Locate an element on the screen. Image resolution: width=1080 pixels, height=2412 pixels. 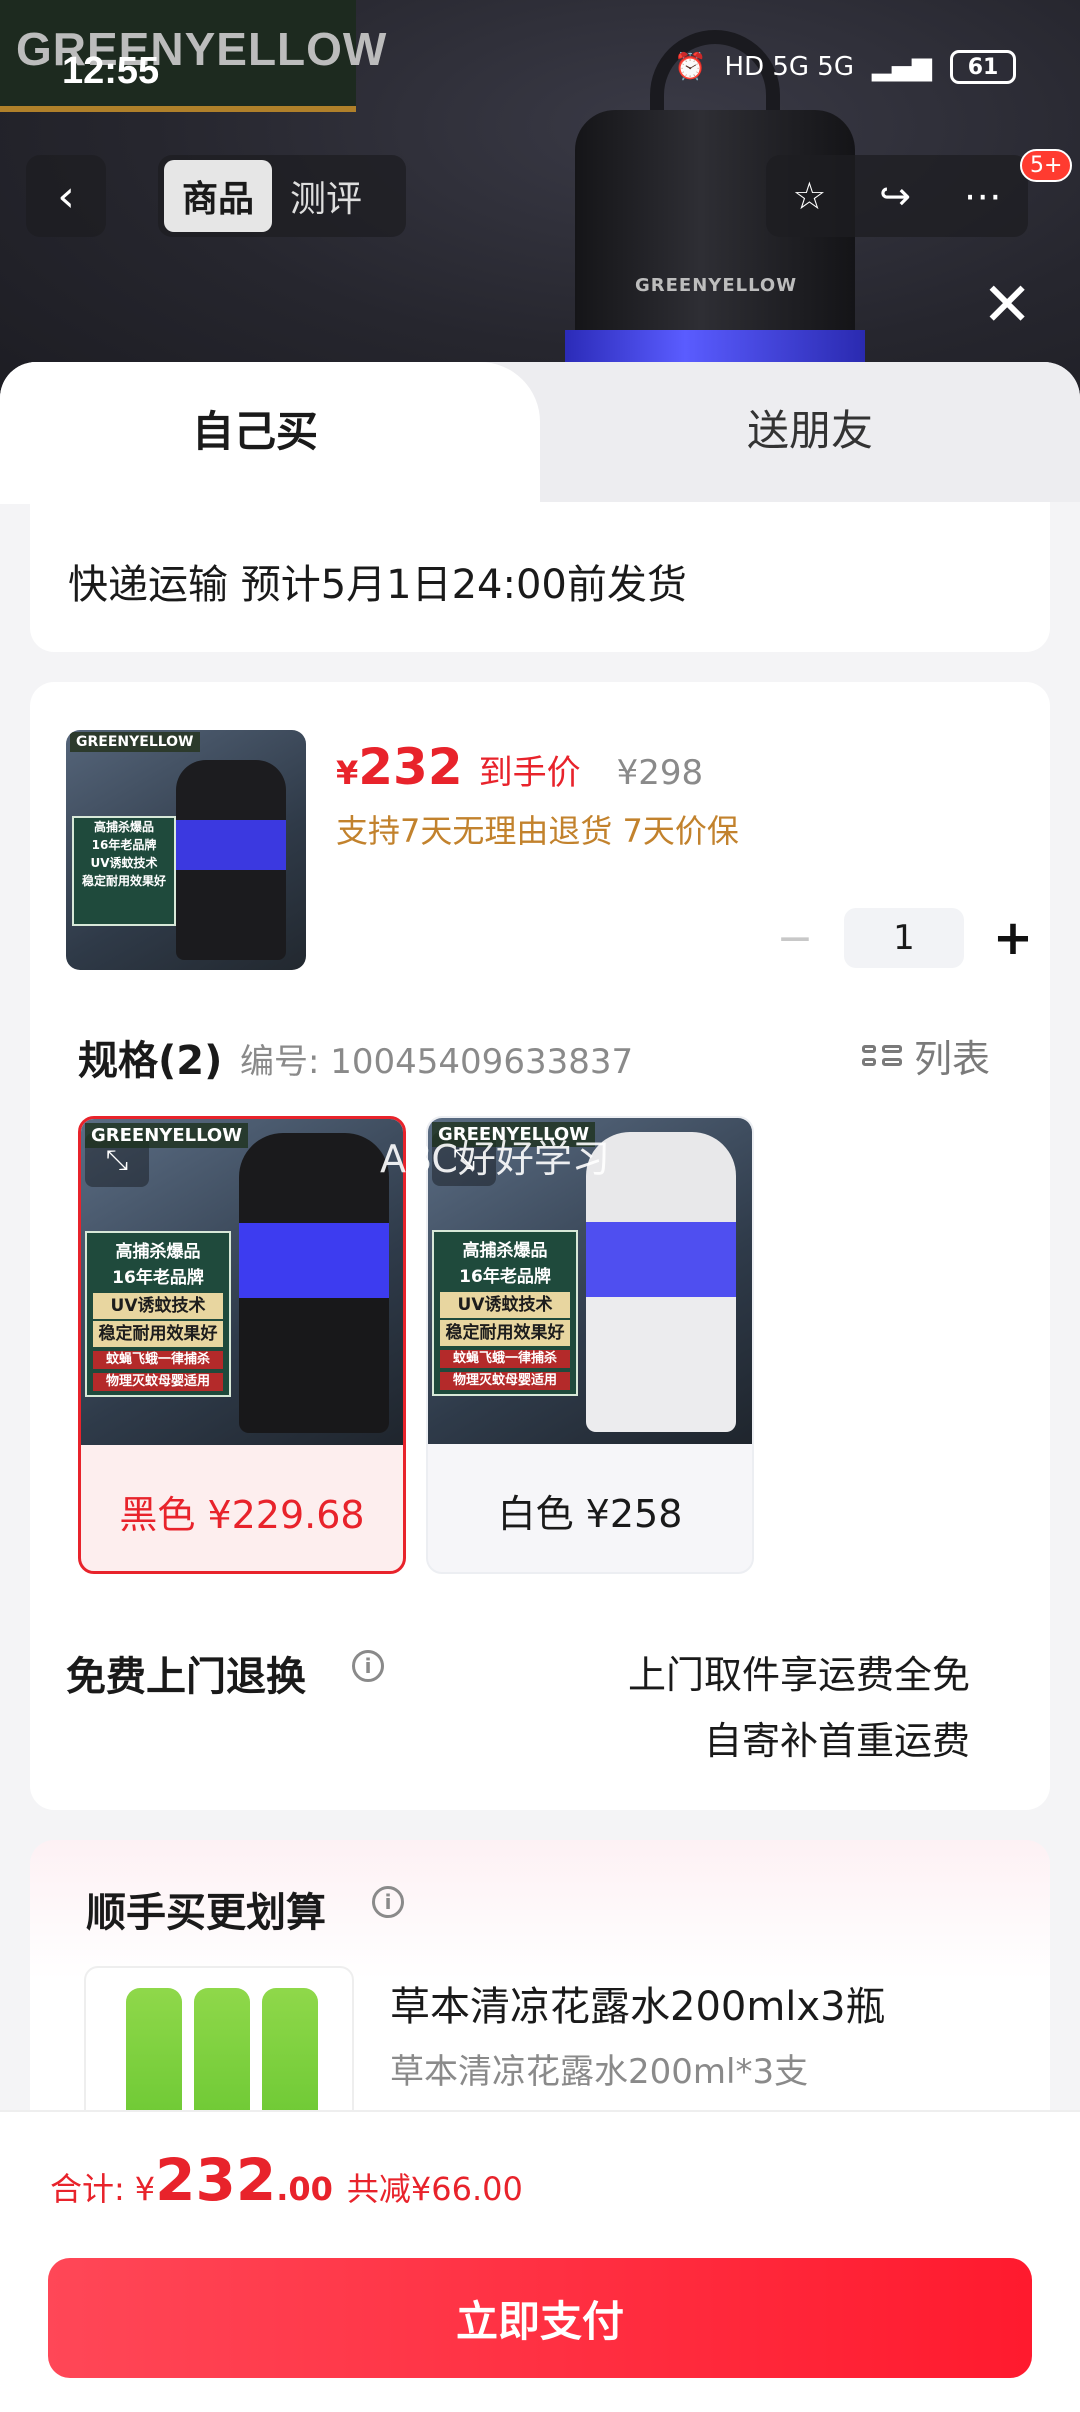
guarantee-text: 支持7天无理由退货 7天价保 is located at coordinates (537, 831).